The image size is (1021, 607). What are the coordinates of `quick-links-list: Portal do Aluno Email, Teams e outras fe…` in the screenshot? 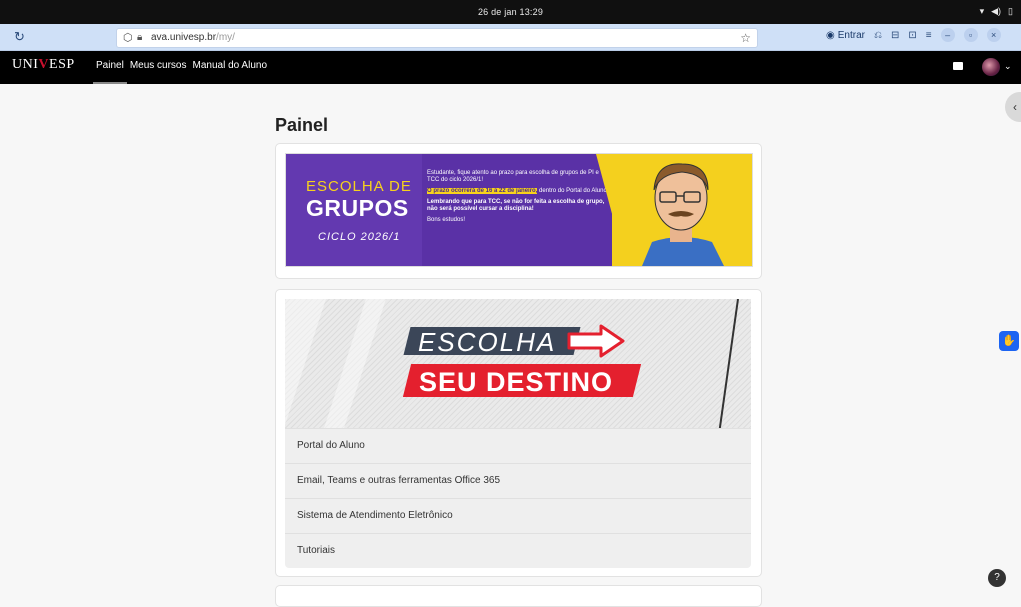 It's located at (518, 498).